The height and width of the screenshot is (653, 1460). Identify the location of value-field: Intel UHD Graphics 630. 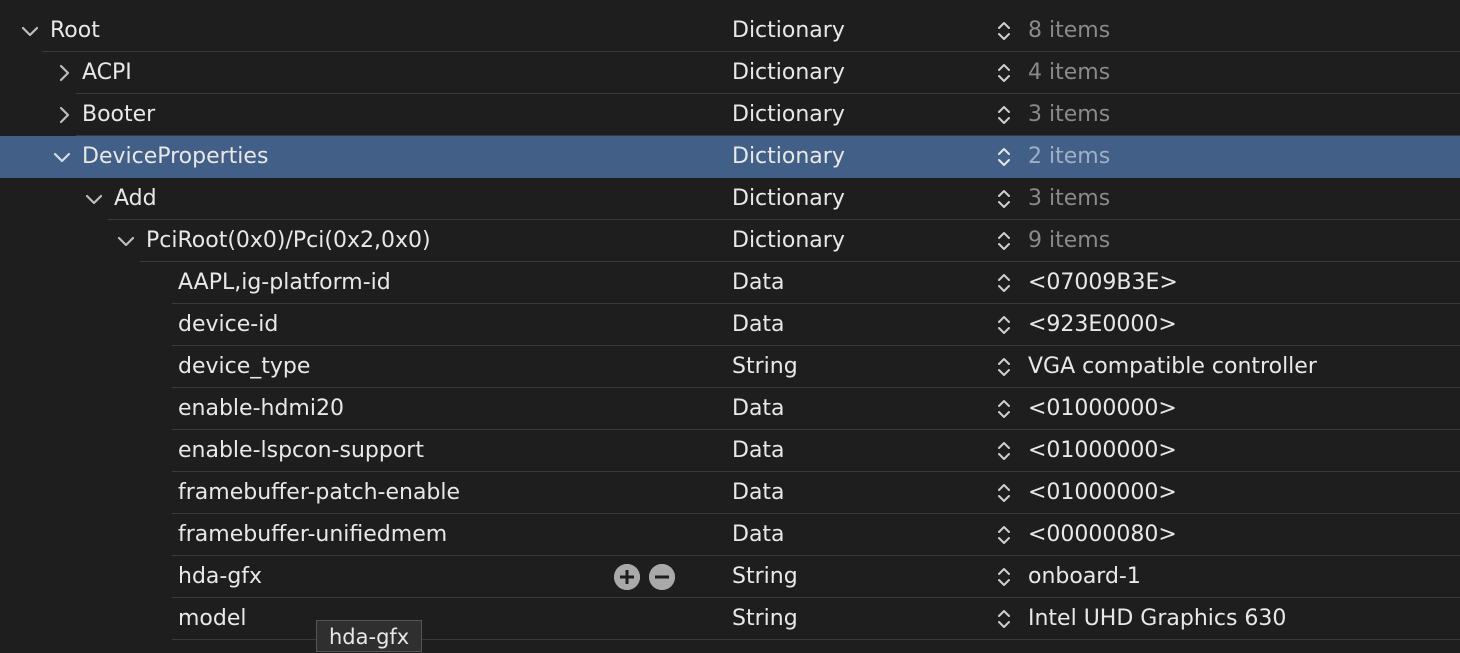
(1157, 619).